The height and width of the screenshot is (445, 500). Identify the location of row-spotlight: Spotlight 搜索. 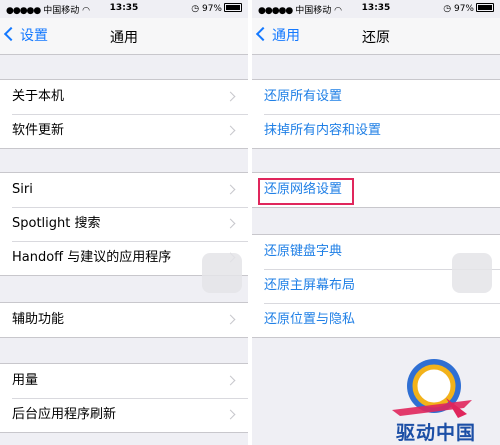
(124, 224).